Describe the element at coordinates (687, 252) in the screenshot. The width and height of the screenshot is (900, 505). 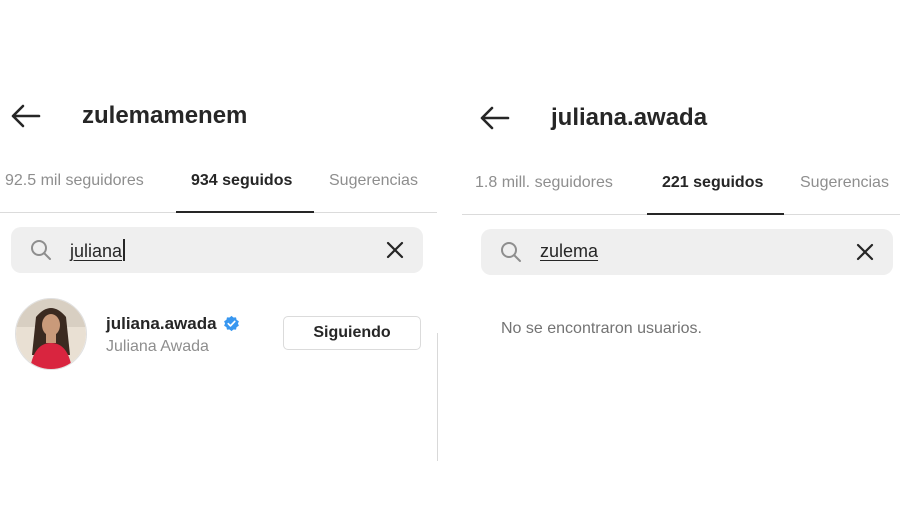
I see `search-field: zulema` at that location.